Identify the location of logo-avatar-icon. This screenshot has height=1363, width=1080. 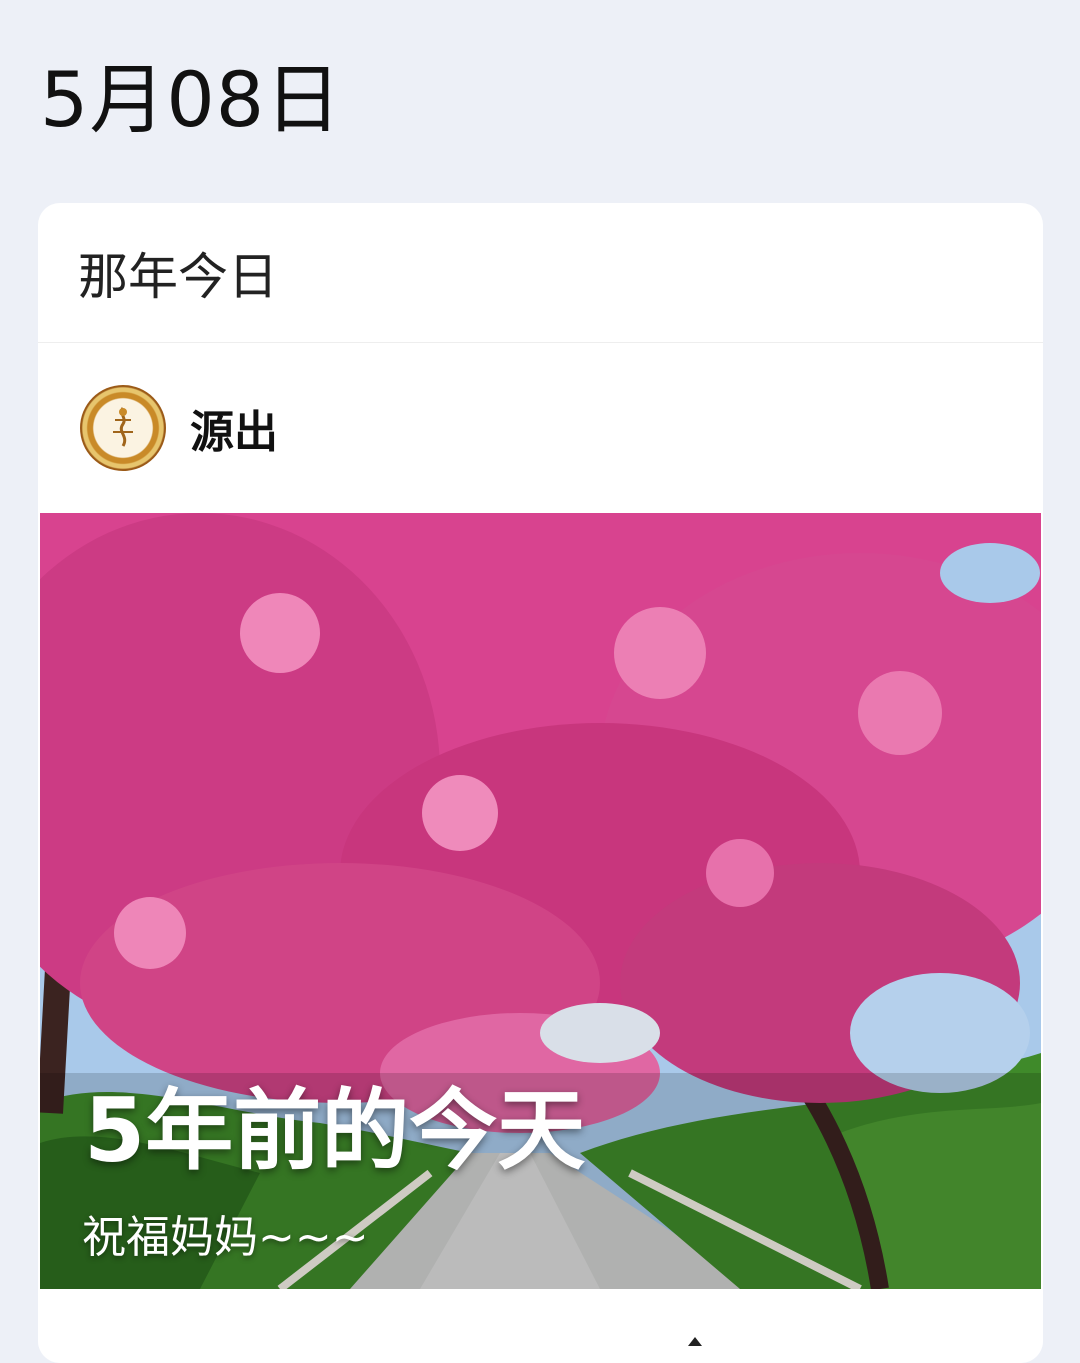
(123, 428).